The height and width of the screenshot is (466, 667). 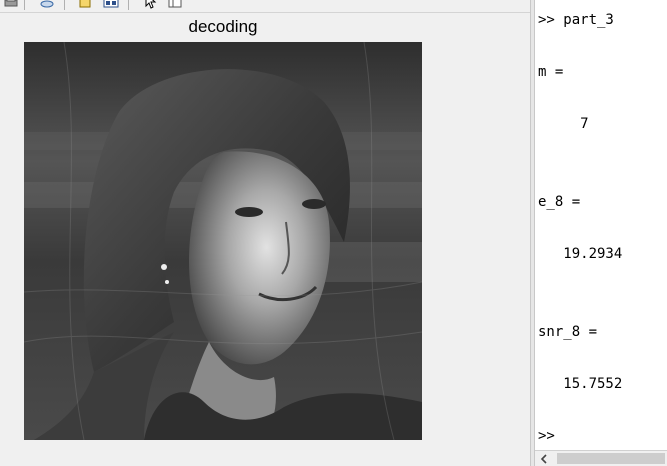 I want to click on insert-colorbar-icon, so click(x=85, y=5).